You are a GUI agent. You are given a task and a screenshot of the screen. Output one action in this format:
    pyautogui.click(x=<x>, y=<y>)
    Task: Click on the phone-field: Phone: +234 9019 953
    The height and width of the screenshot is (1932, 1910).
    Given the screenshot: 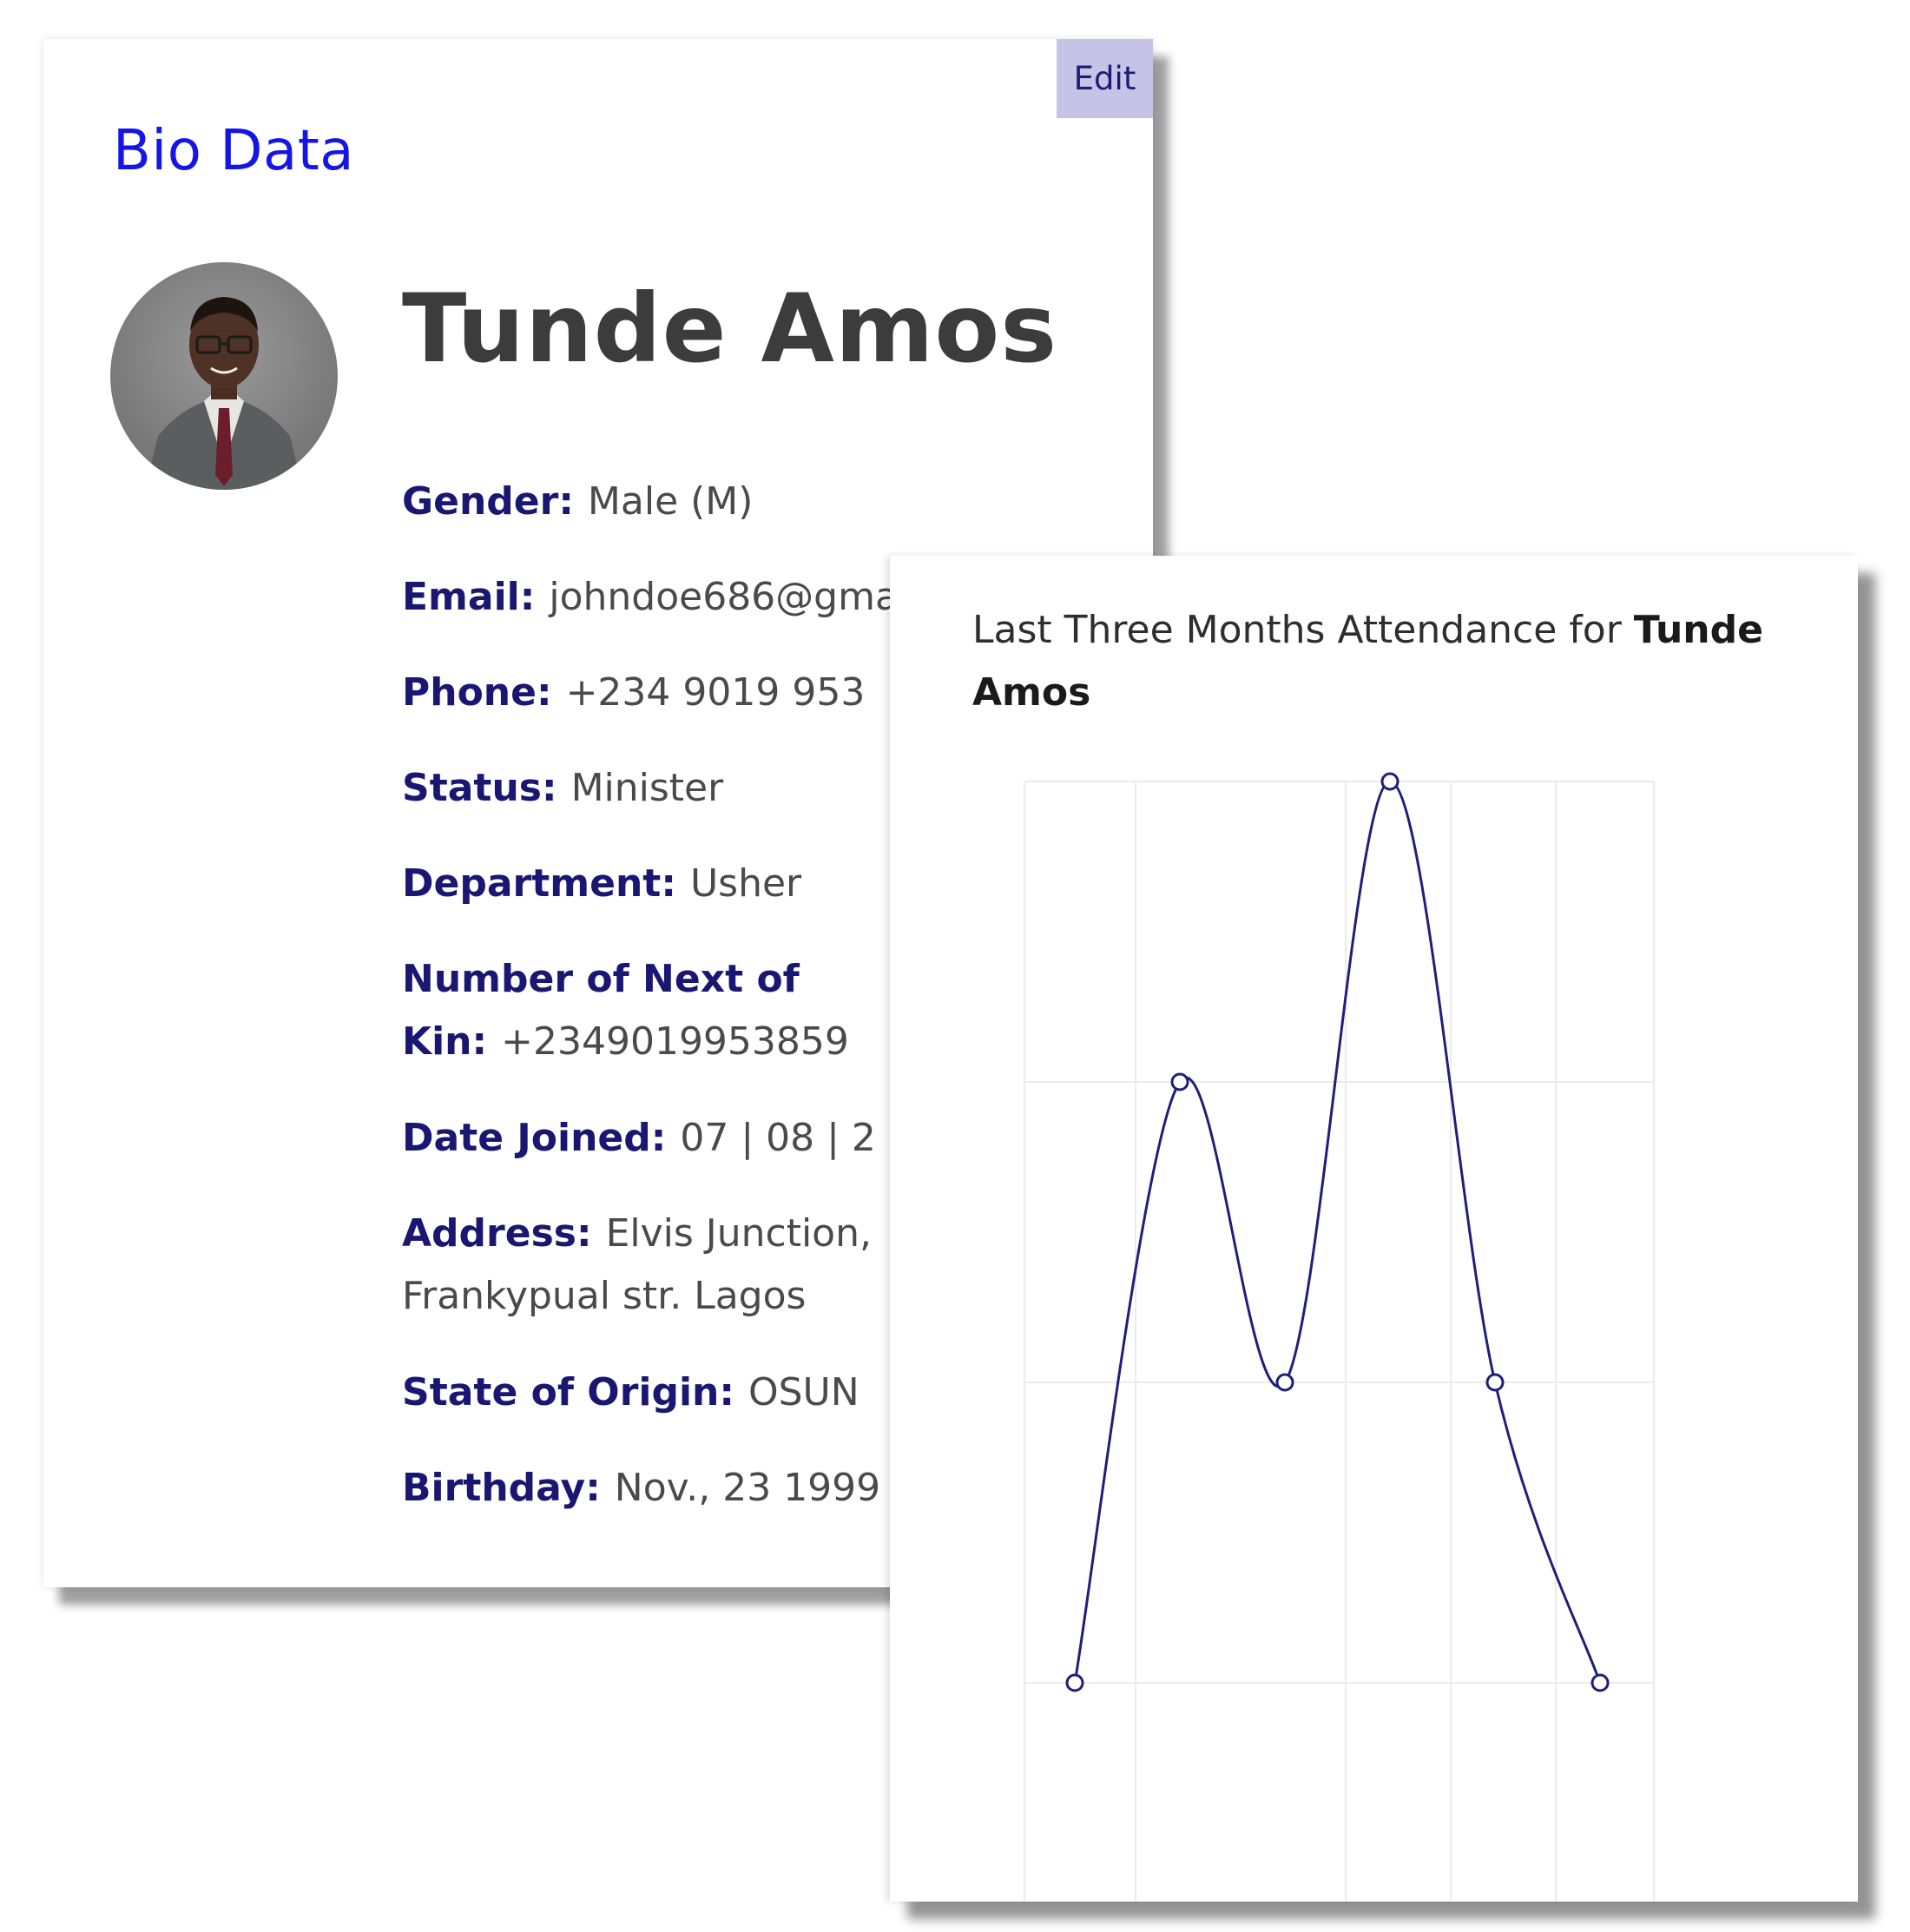 What is the action you would take?
    pyautogui.click(x=680, y=693)
    